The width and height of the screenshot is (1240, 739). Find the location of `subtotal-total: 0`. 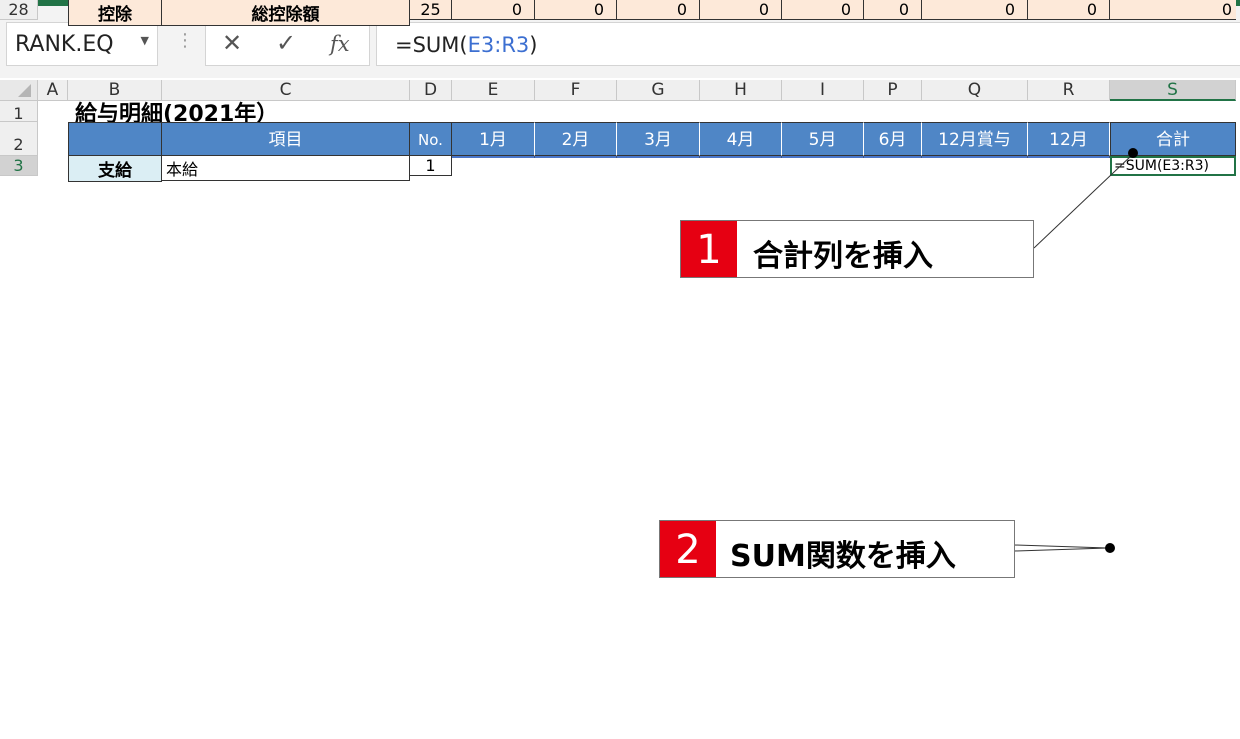

subtotal-total: 0 is located at coordinates (1173, 10).